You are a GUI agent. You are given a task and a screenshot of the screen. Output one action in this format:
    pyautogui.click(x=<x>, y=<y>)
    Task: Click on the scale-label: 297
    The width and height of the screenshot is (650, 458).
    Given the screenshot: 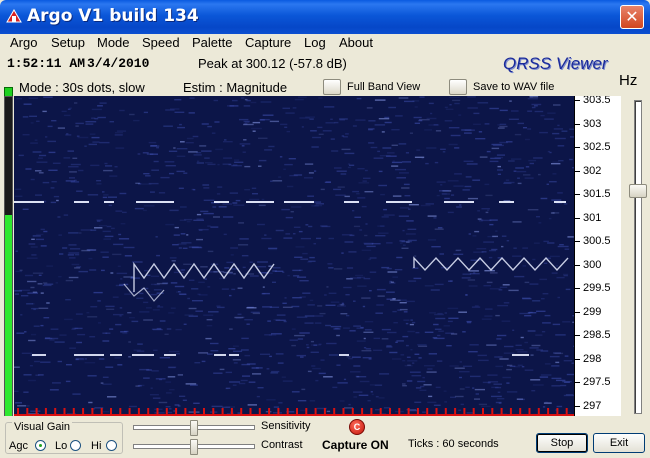 What is the action you would take?
    pyautogui.click(x=592, y=405)
    